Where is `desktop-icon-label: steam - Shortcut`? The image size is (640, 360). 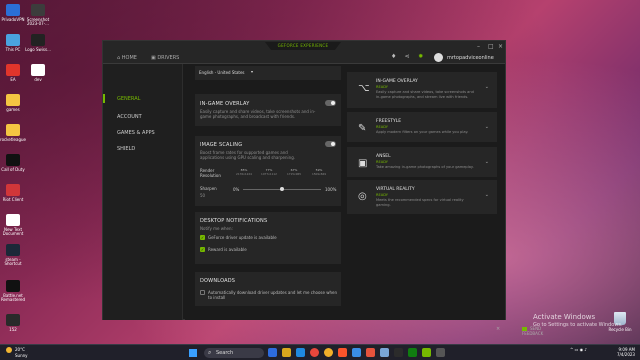
desktop-icon-label: steam - Shortcut is located at coordinates (13, 262).